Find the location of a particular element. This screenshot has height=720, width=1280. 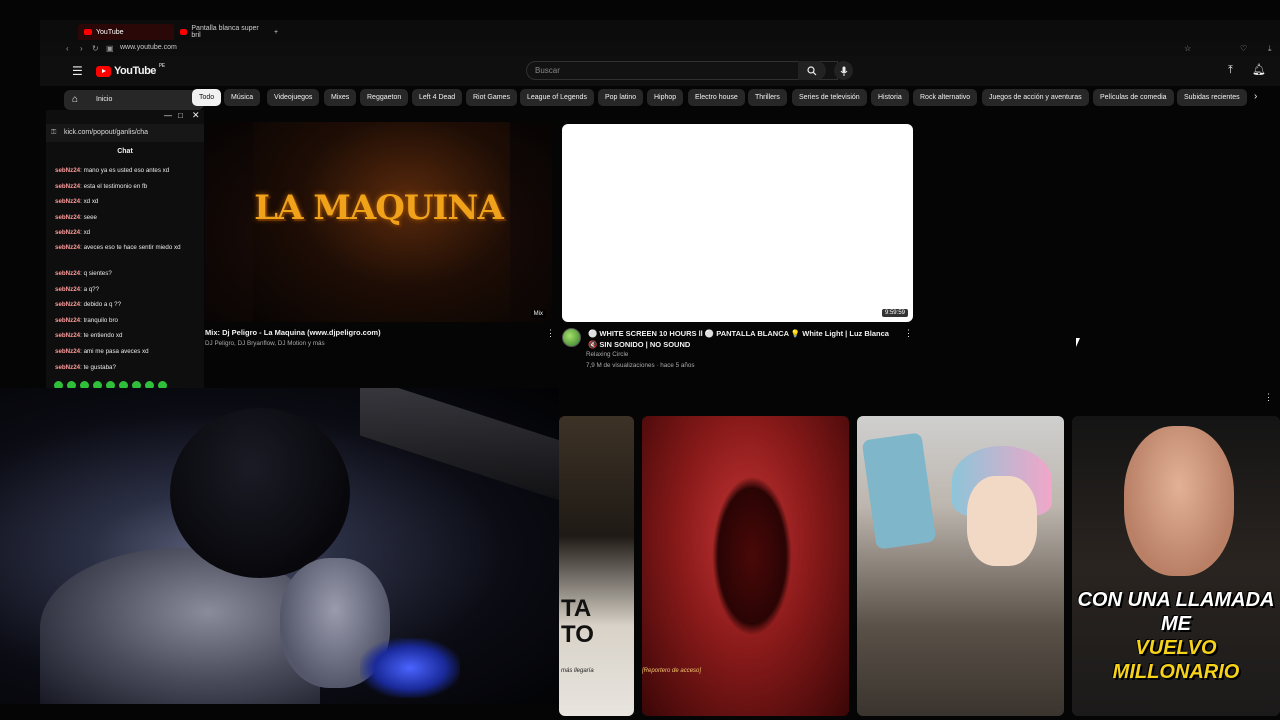

video-thumbnail: 9:59:59 is located at coordinates (737, 223).